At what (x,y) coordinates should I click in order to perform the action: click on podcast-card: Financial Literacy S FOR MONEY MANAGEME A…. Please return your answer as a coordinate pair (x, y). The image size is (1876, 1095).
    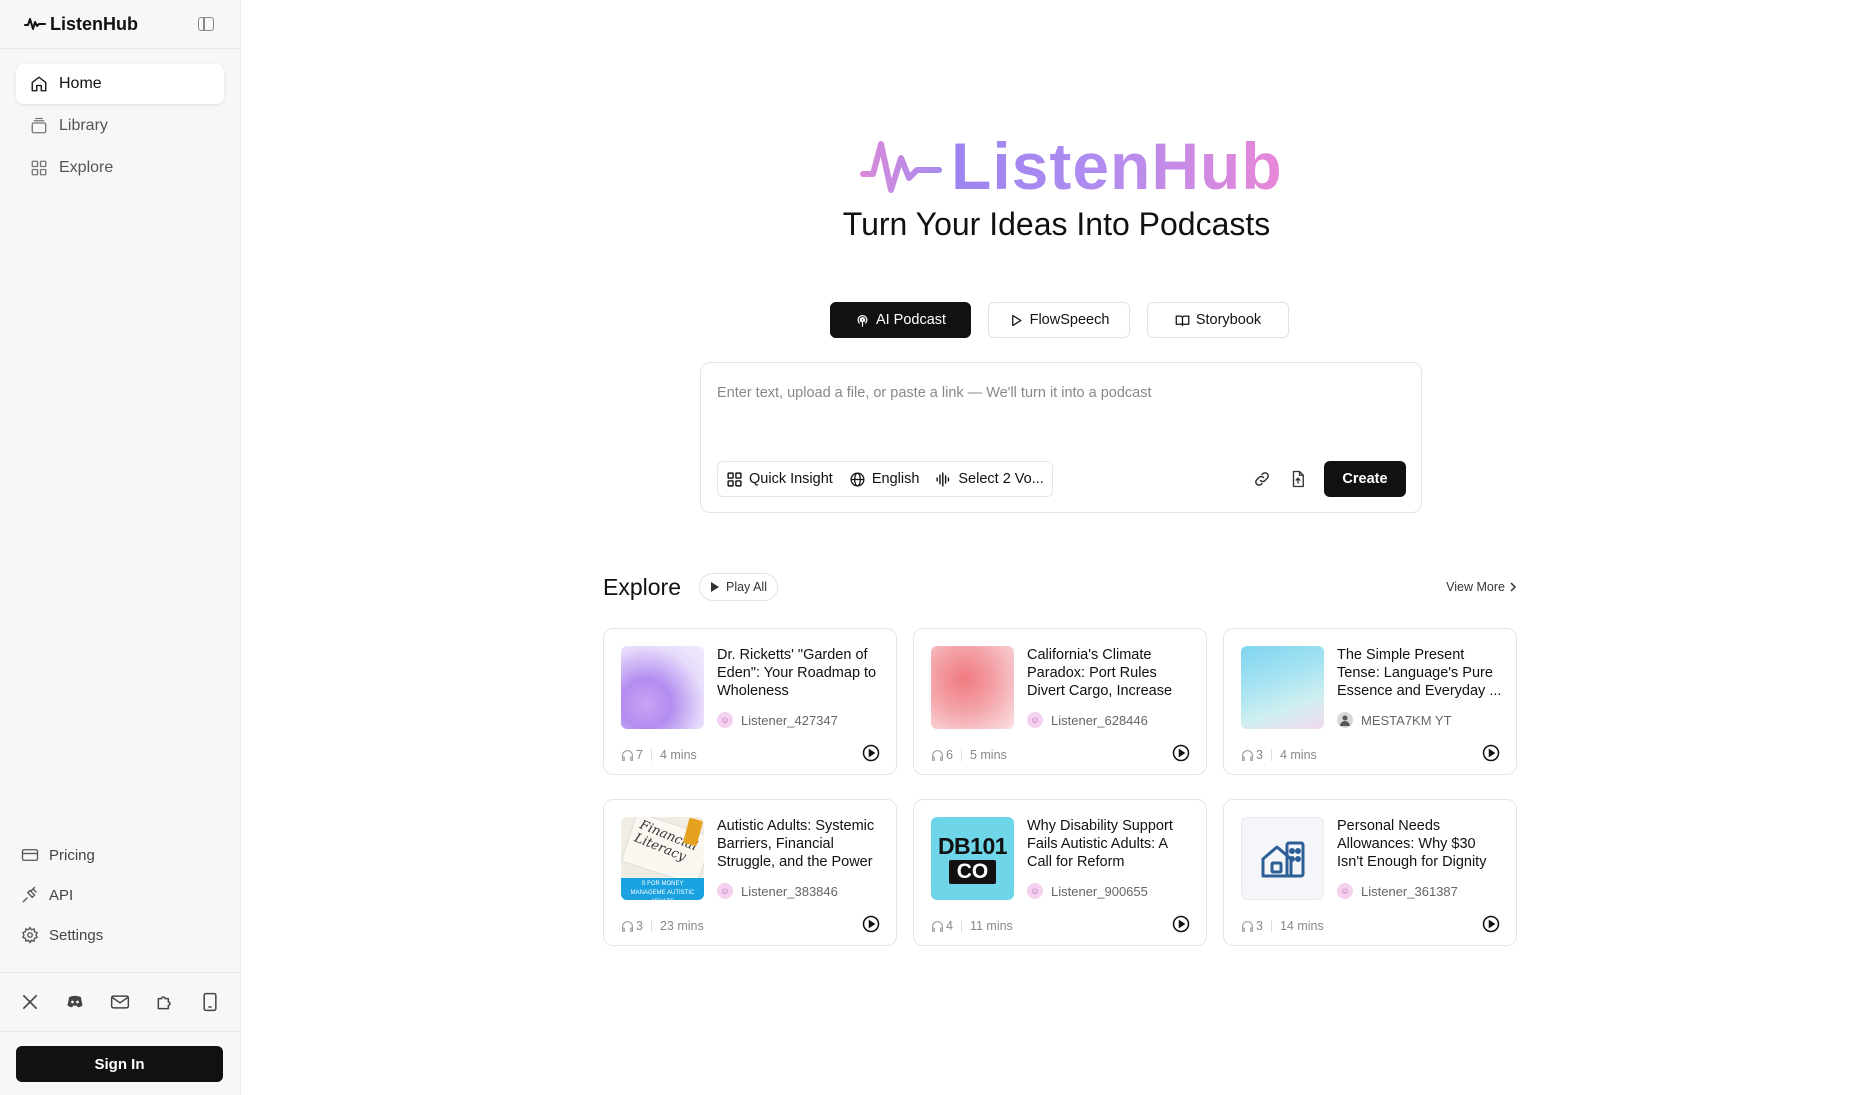
    Looking at the image, I should click on (750, 872).